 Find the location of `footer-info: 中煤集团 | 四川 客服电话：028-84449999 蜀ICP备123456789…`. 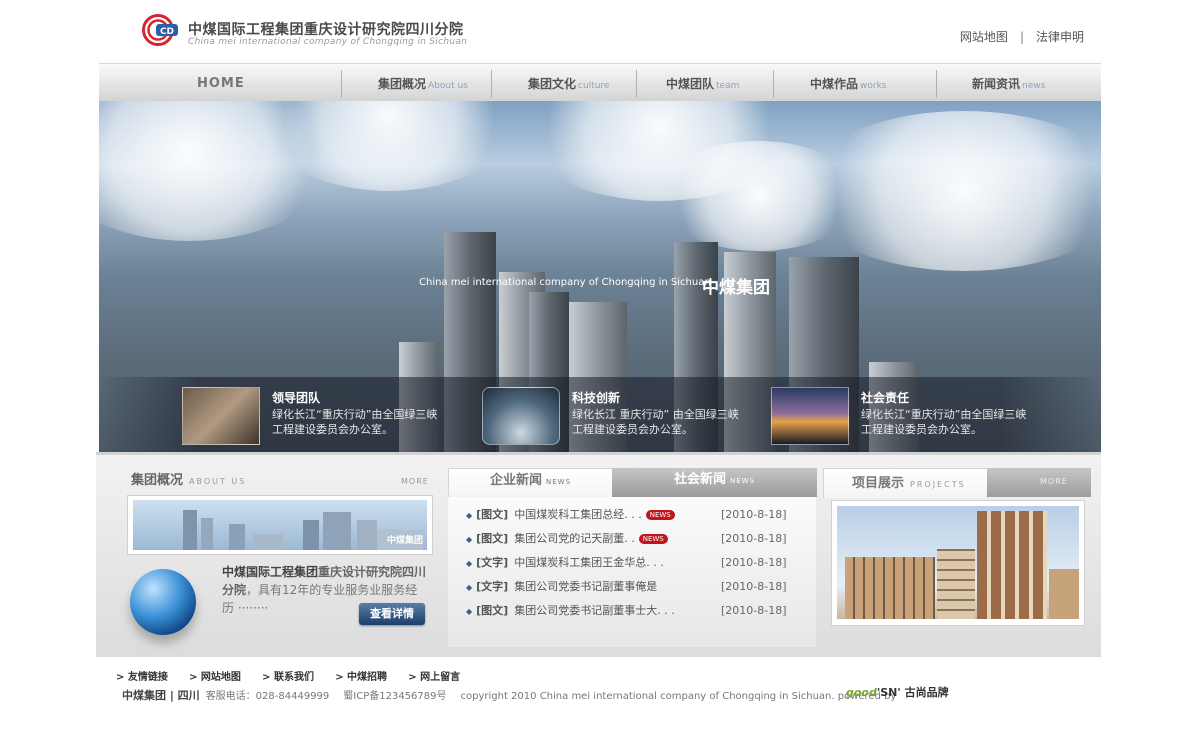

footer-info: 中煤集团 | 四川 客服电话：028-84449999 蜀ICP备123456789… is located at coordinates (509, 695).